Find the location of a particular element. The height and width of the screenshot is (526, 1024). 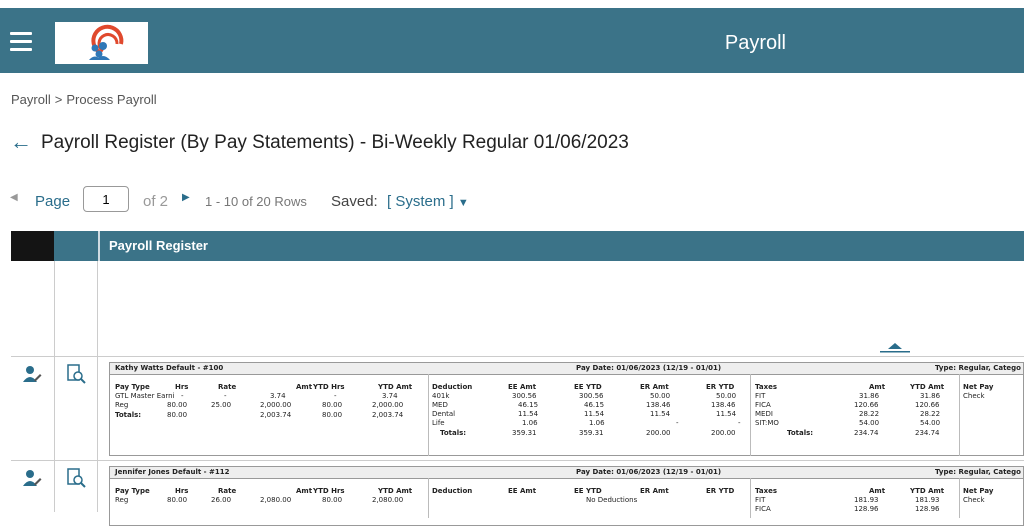

earn-cell: 2,000.00 is located at coordinates (276, 405).